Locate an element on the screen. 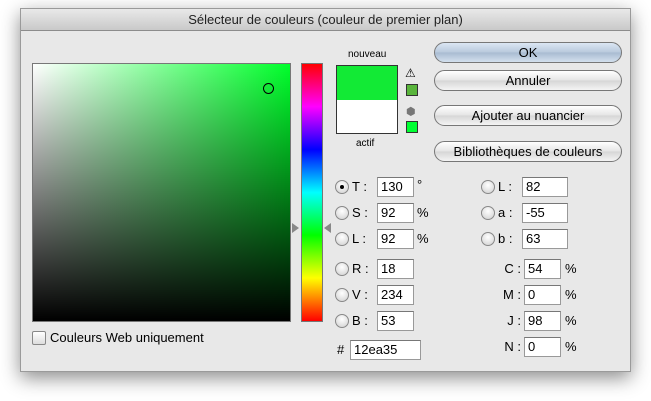 The height and width of the screenshot is (401, 651). yellow-input: 98 is located at coordinates (542, 321).